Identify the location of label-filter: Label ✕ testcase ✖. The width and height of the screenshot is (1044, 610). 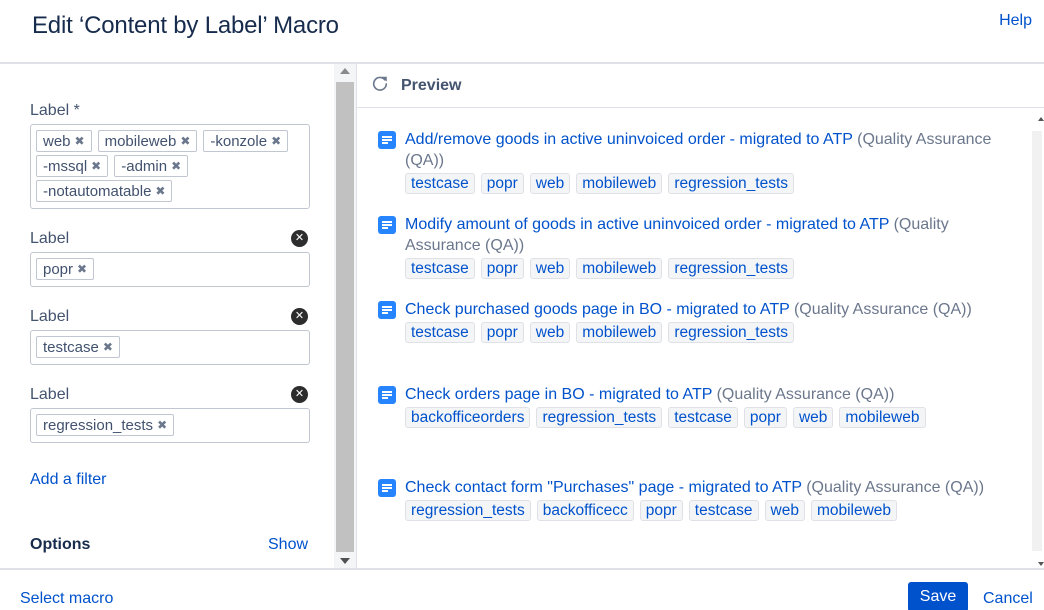
(170, 335).